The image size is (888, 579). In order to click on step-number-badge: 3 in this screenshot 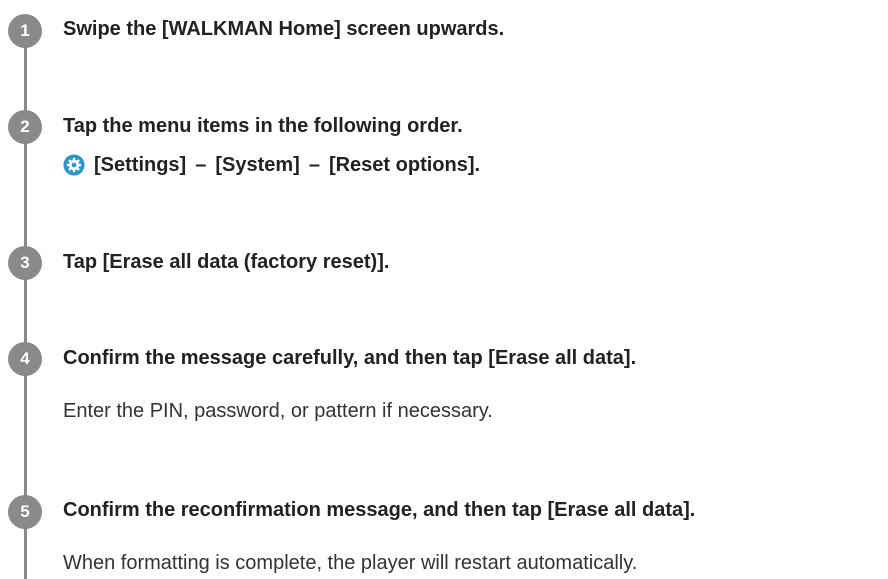, I will do `click(25, 263)`.